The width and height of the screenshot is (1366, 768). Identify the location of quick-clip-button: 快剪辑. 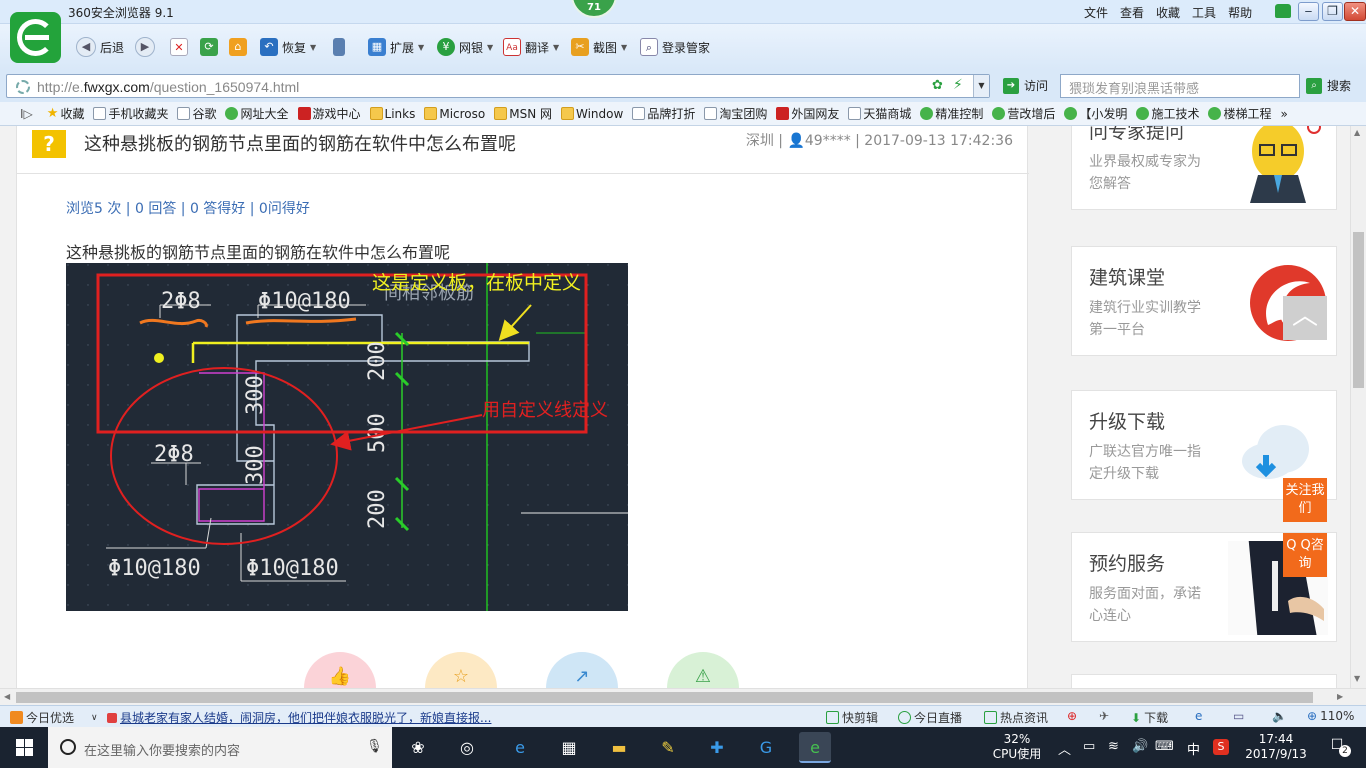
(852, 717).